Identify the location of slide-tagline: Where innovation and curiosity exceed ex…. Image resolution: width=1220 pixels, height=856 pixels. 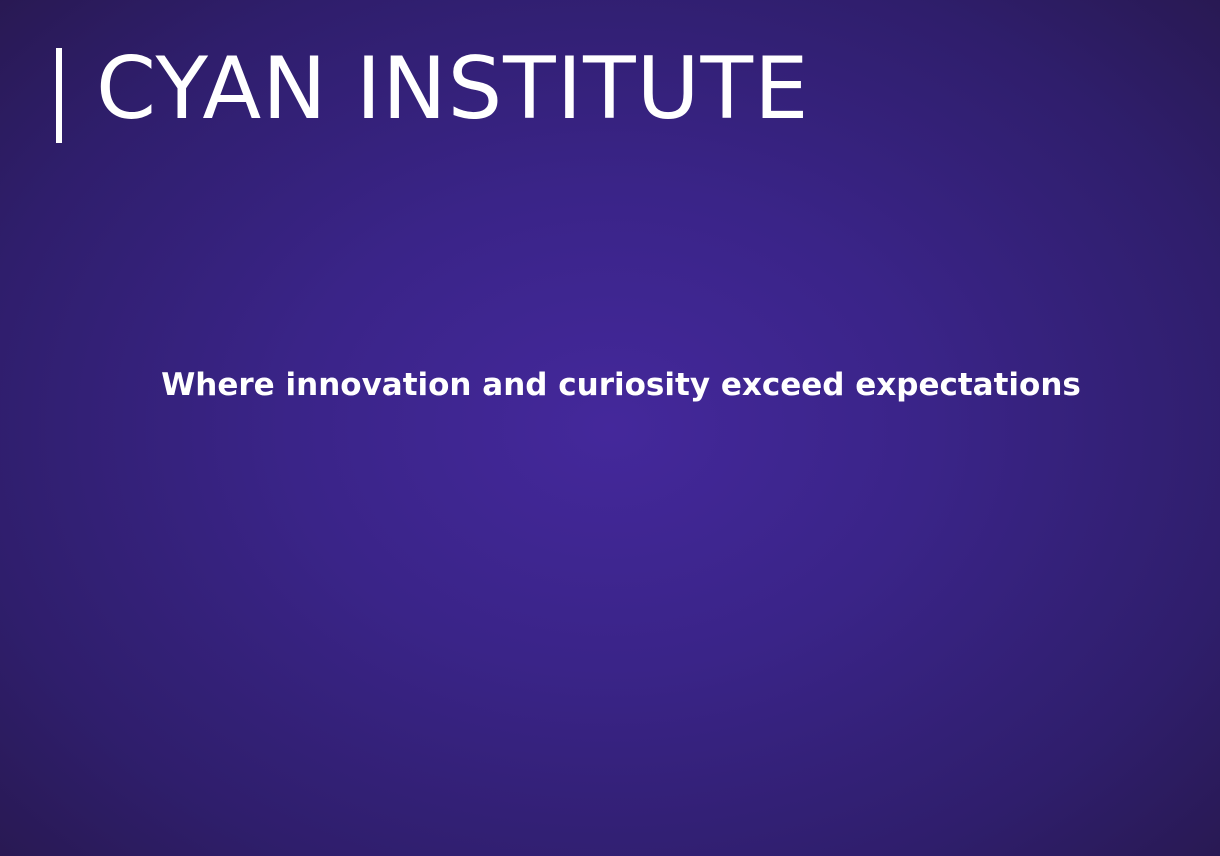
(621, 385).